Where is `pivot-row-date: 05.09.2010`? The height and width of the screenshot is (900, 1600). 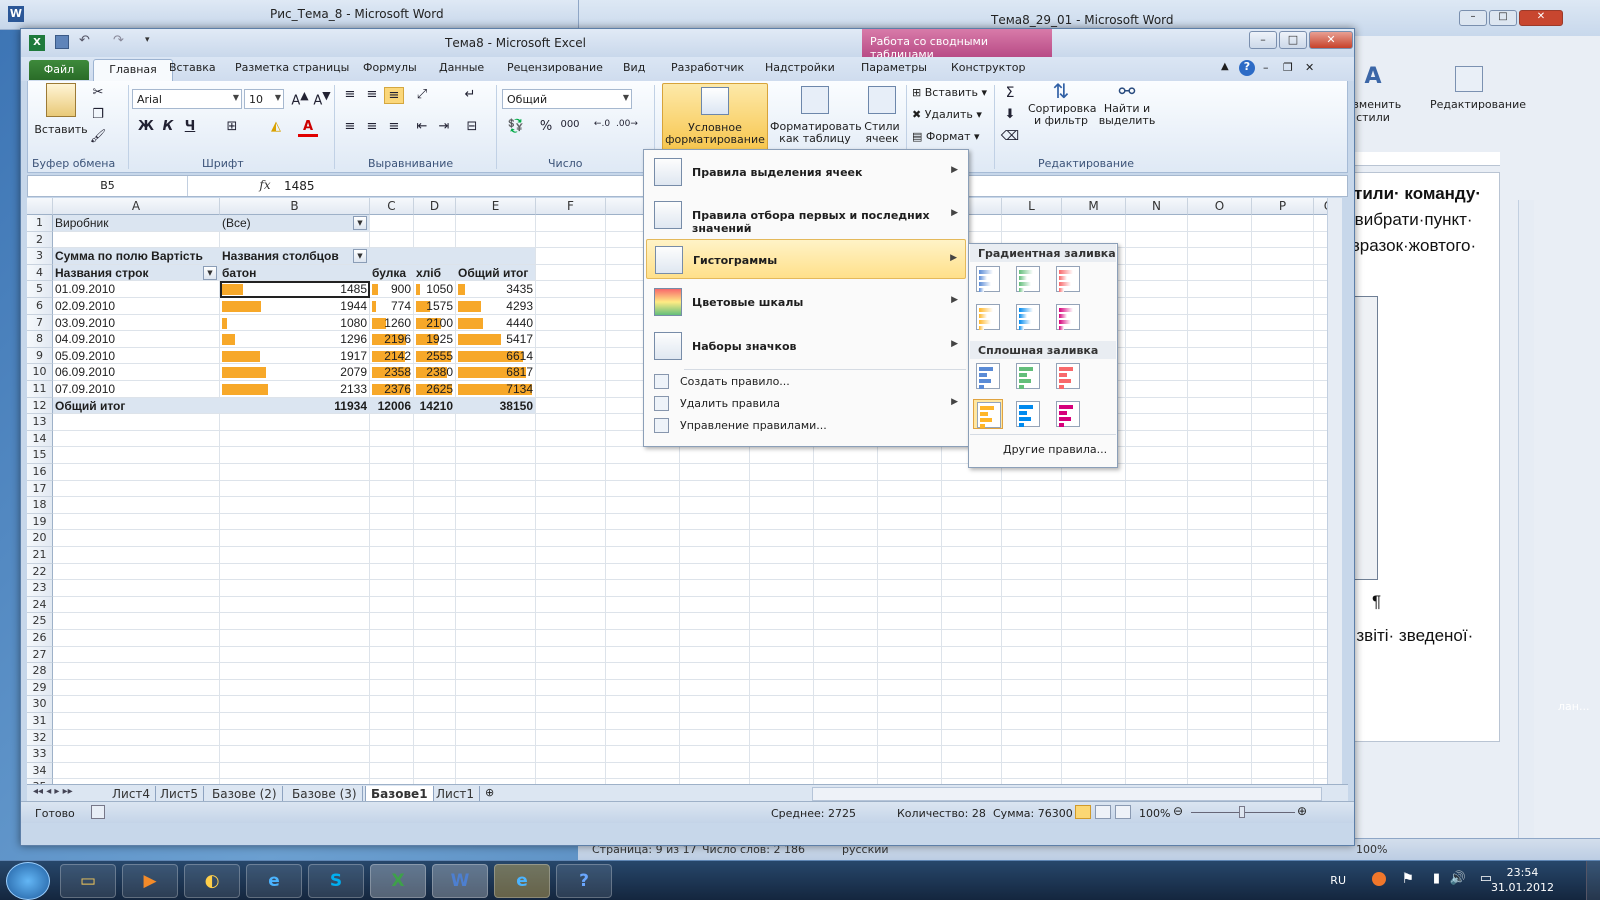
pivot-row-date: 05.09.2010 is located at coordinates (136, 356).